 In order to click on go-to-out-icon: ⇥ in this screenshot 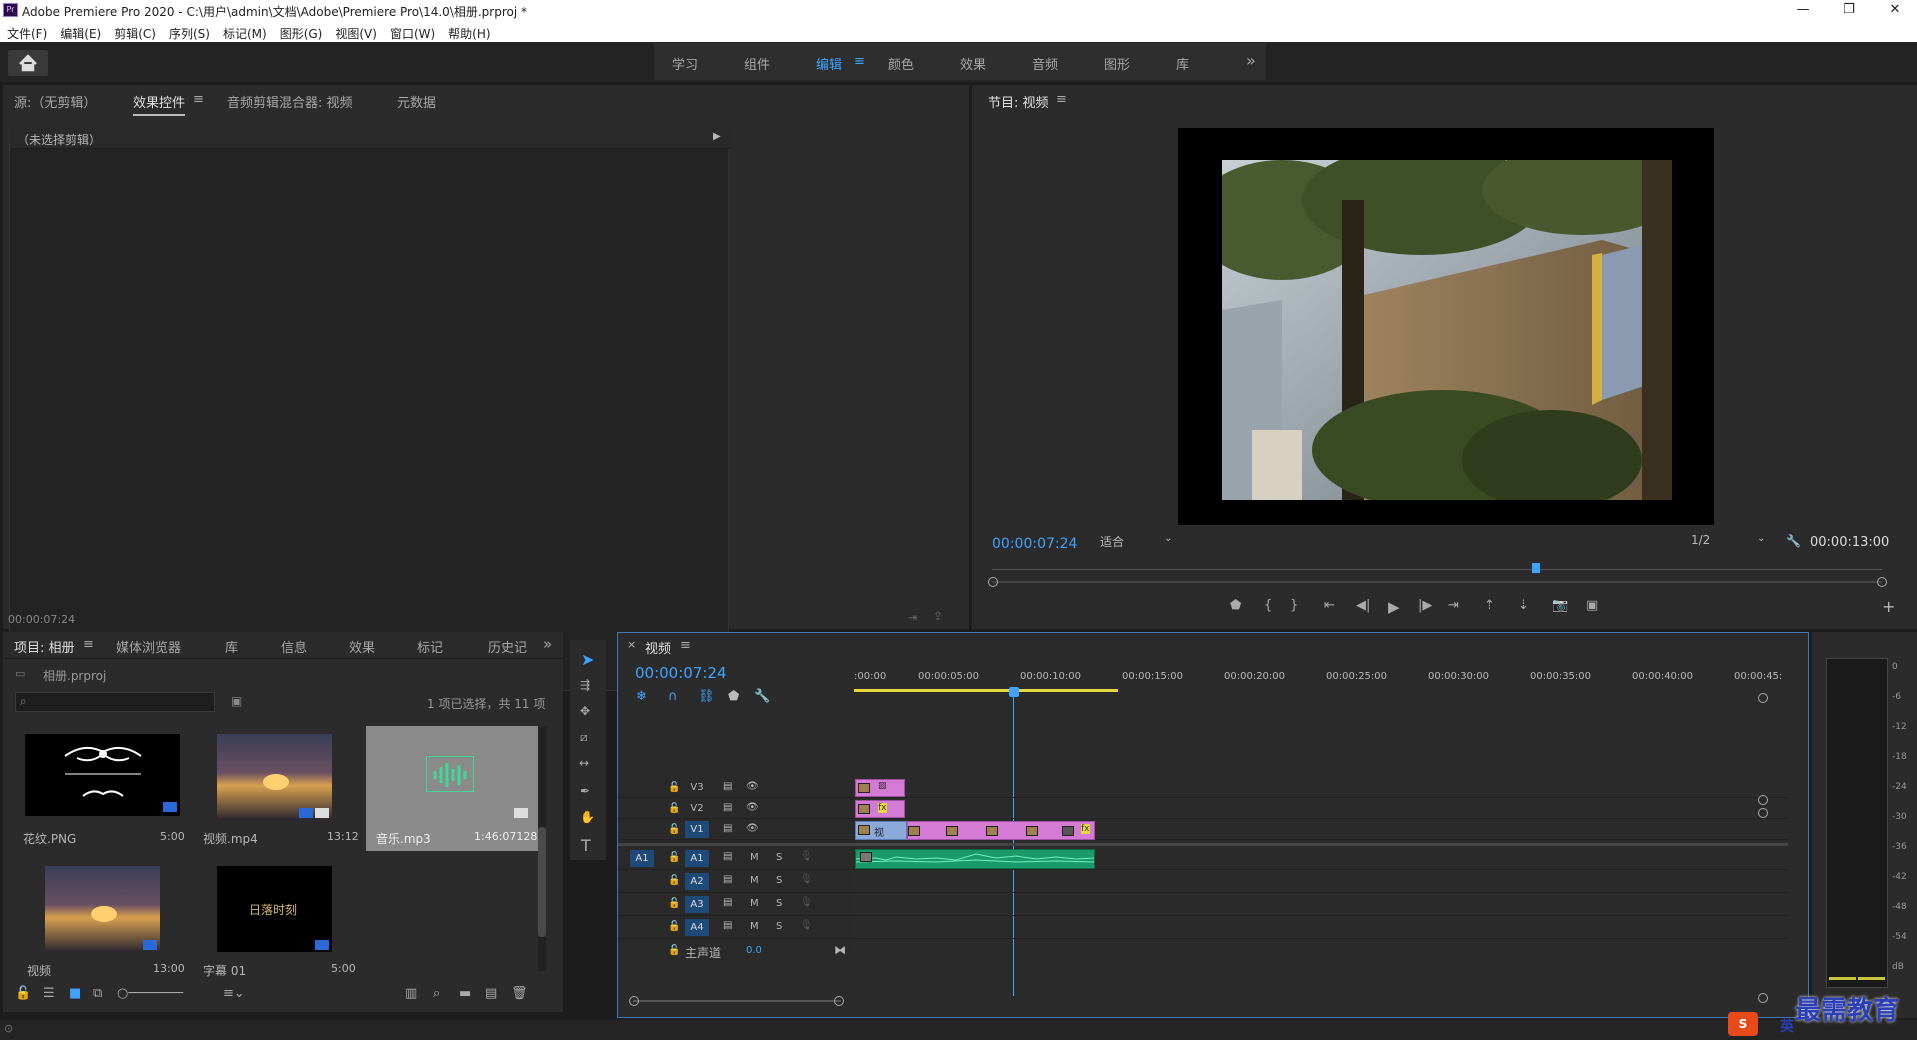, I will do `click(1453, 605)`.